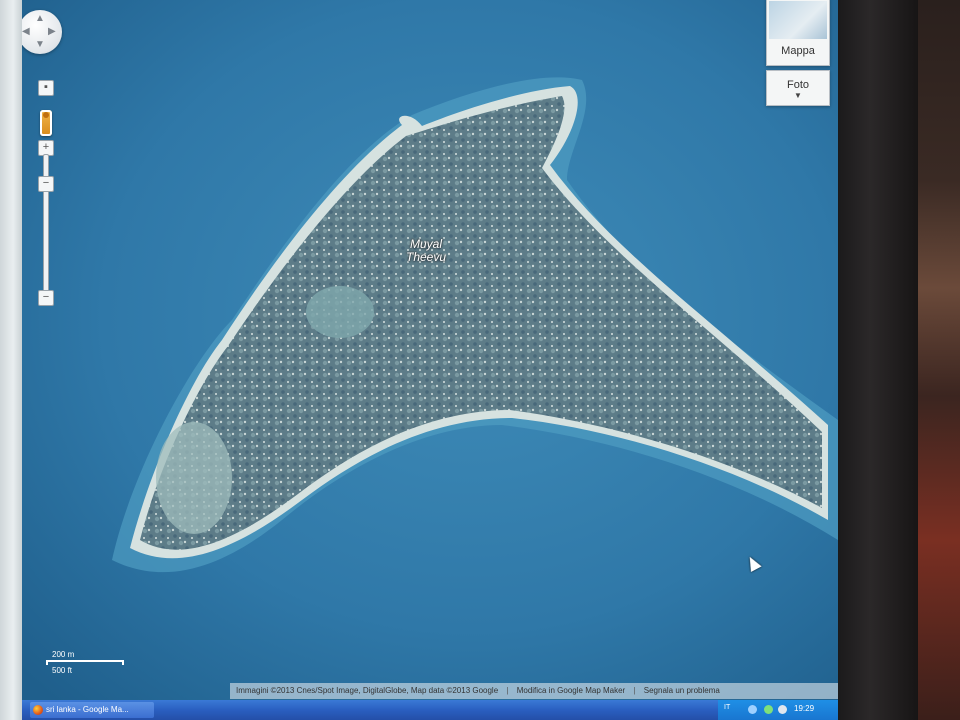 The image size is (960, 720). What do you see at coordinates (798, 95) in the screenshot?
I see `chevron-down-icon: ▼` at bounding box center [798, 95].